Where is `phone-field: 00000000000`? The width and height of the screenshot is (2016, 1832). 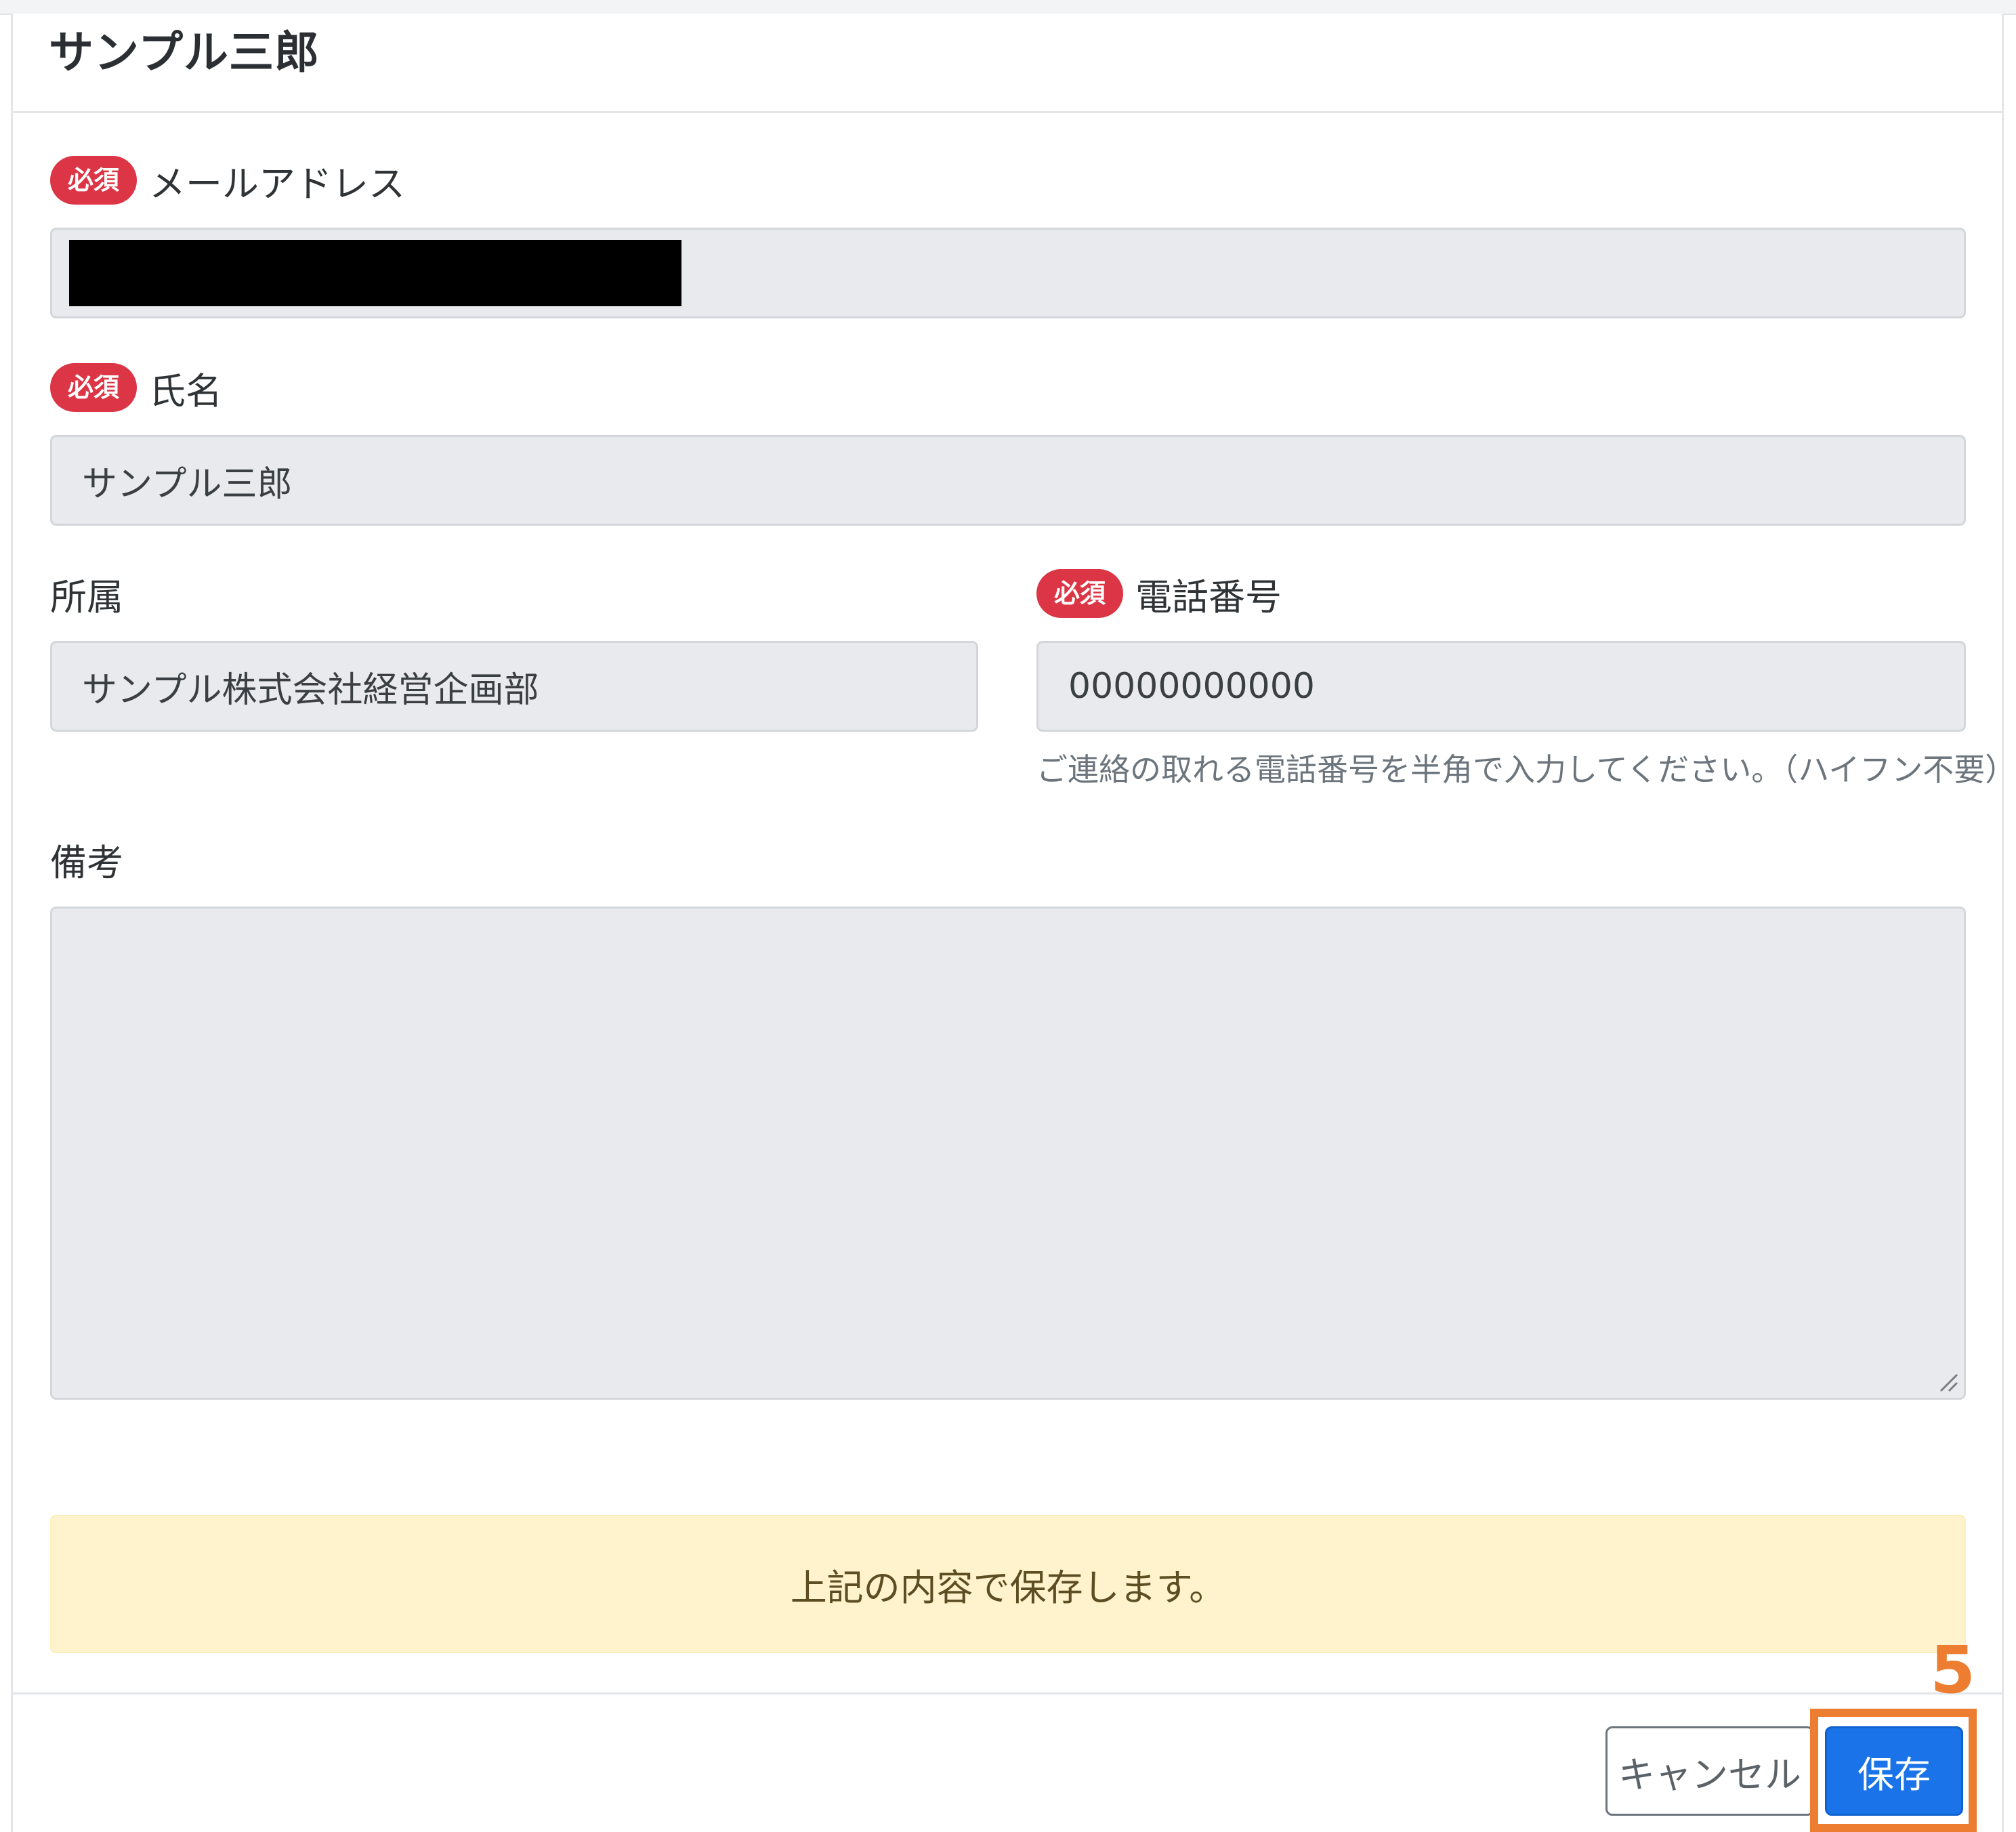
phone-field: 00000000000 is located at coordinates (1501, 686).